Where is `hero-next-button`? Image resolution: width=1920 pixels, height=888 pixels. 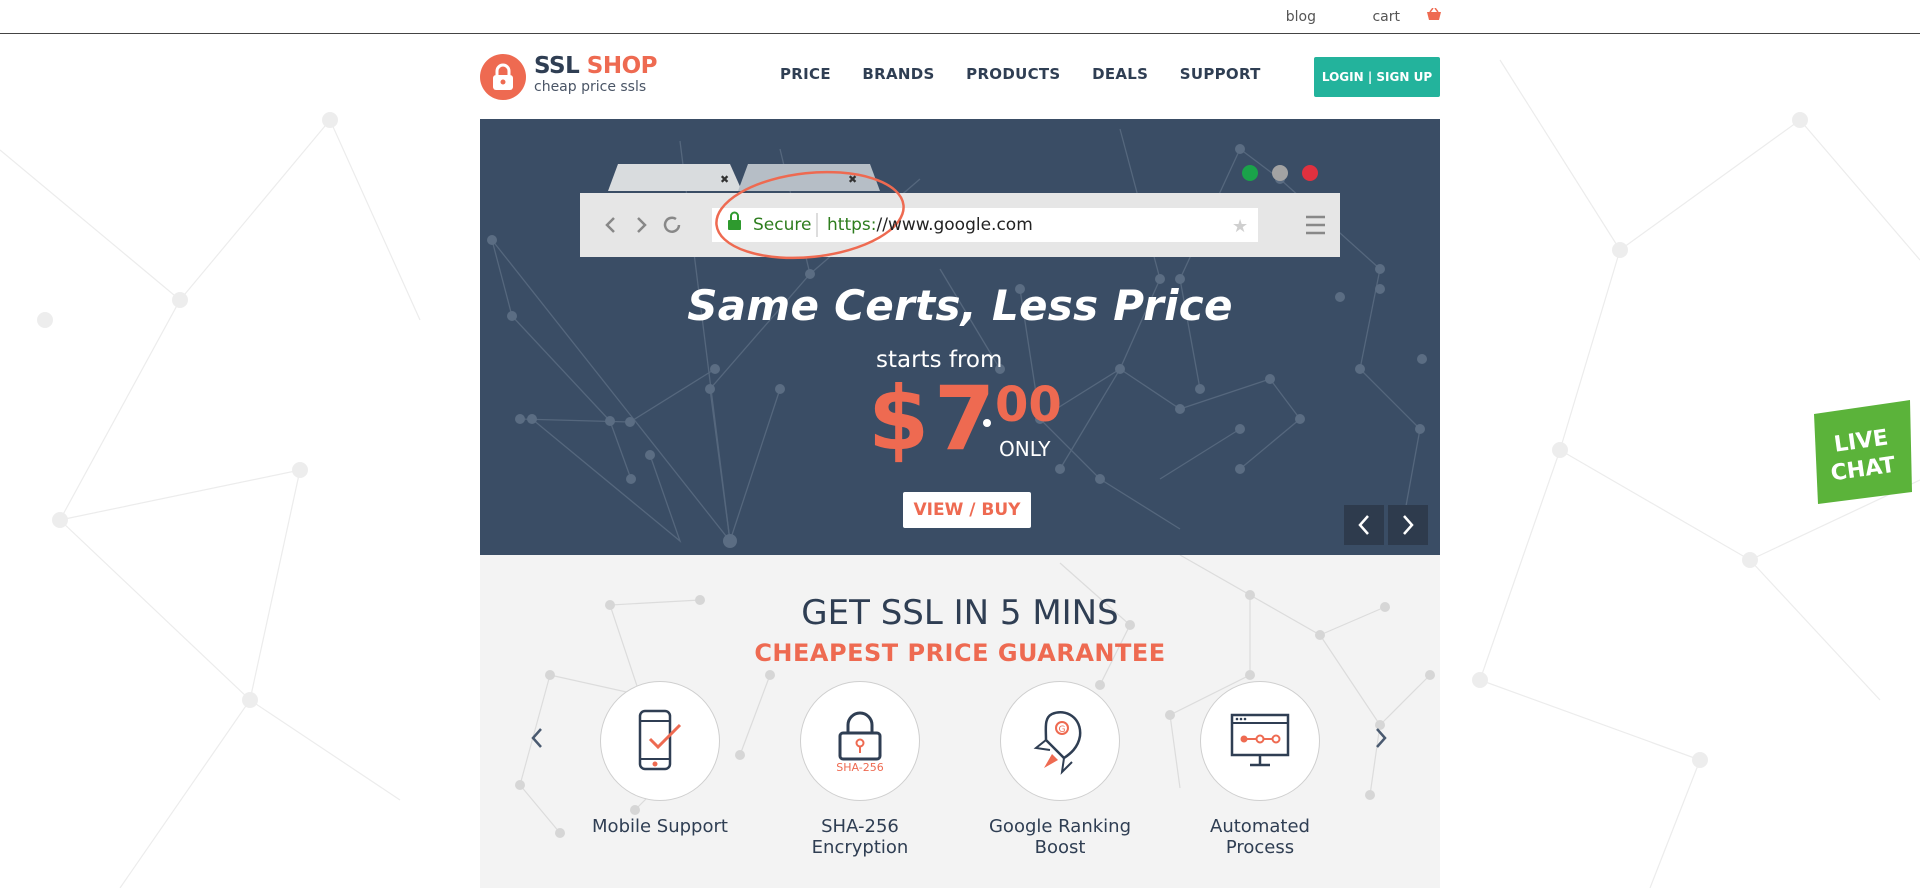
hero-next-button is located at coordinates (1408, 525).